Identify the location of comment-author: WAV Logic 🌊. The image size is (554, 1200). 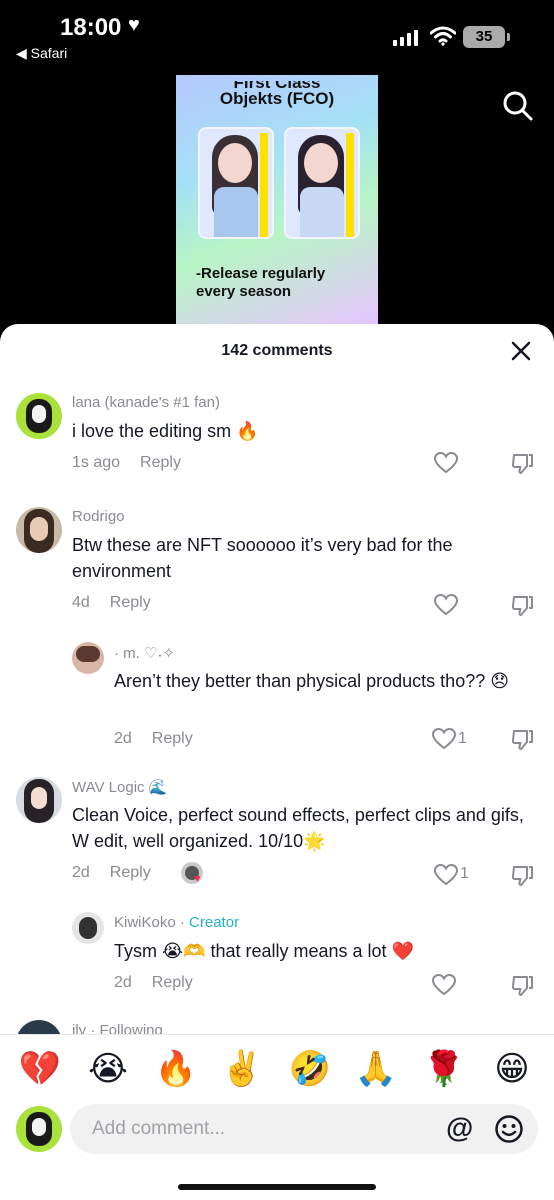
(119, 787).